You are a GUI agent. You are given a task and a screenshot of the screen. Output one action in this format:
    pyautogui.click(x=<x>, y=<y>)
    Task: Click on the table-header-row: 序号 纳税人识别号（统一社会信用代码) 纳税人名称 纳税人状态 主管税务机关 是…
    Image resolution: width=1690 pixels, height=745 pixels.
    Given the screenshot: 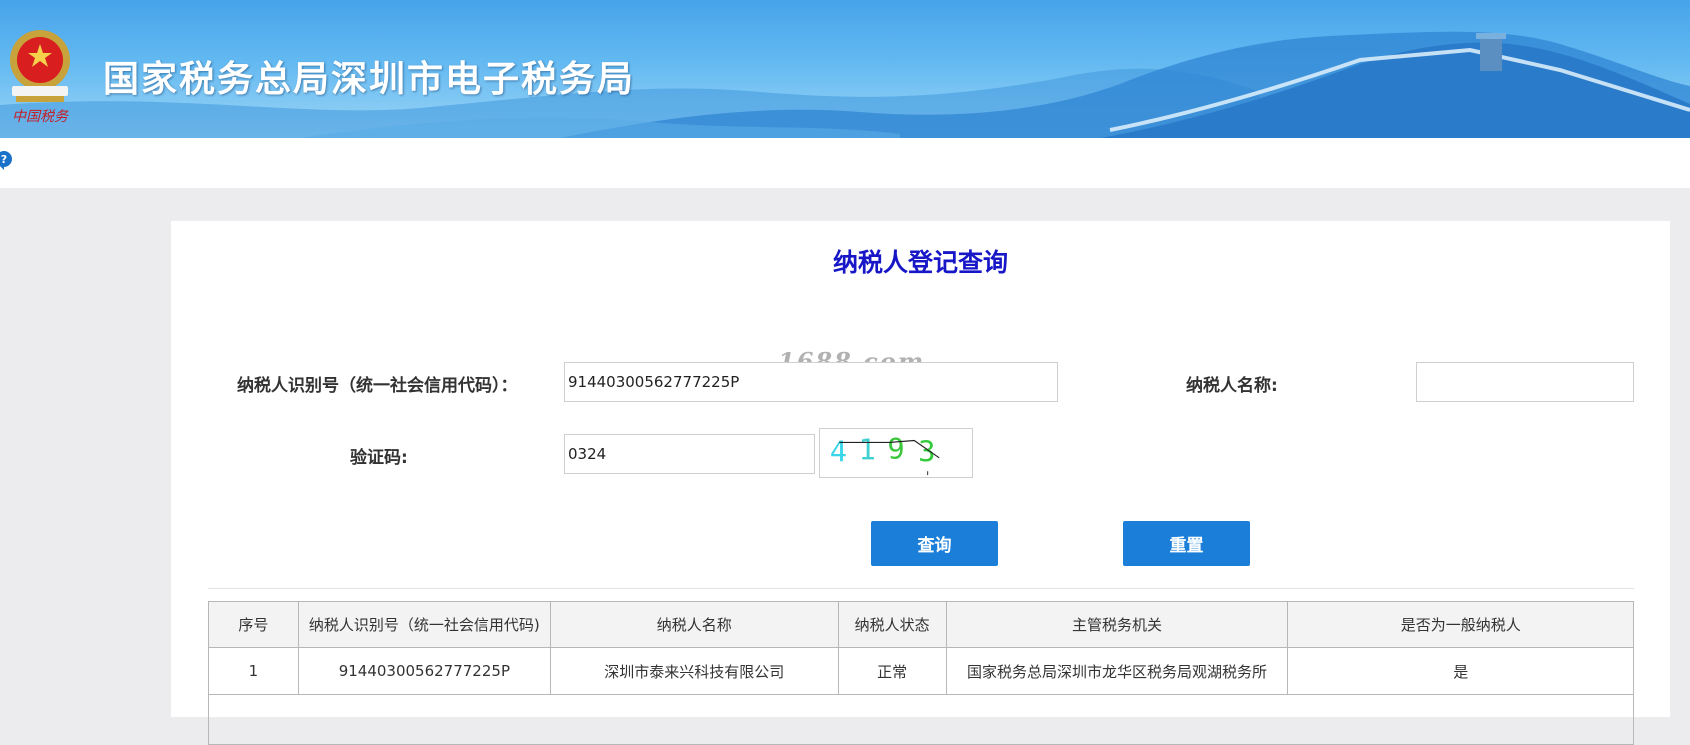 What is the action you would take?
    pyautogui.click(x=921, y=624)
    